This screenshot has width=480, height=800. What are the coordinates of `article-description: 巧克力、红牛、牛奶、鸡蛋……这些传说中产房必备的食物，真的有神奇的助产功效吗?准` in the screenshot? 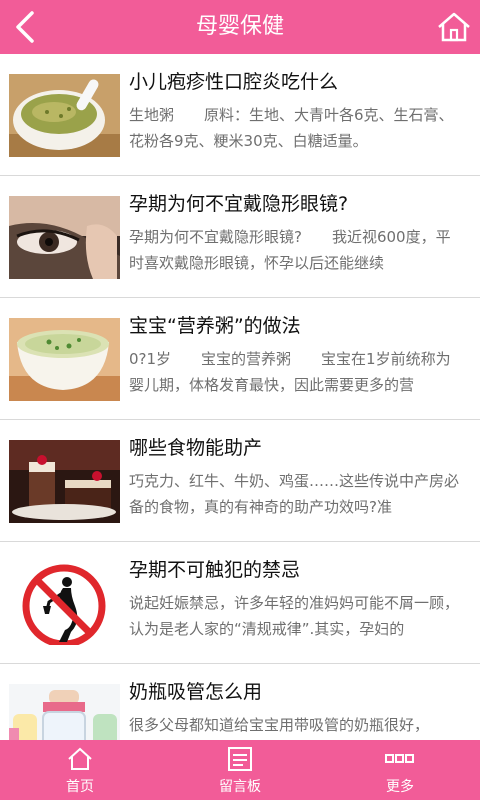 It's located at (294, 494).